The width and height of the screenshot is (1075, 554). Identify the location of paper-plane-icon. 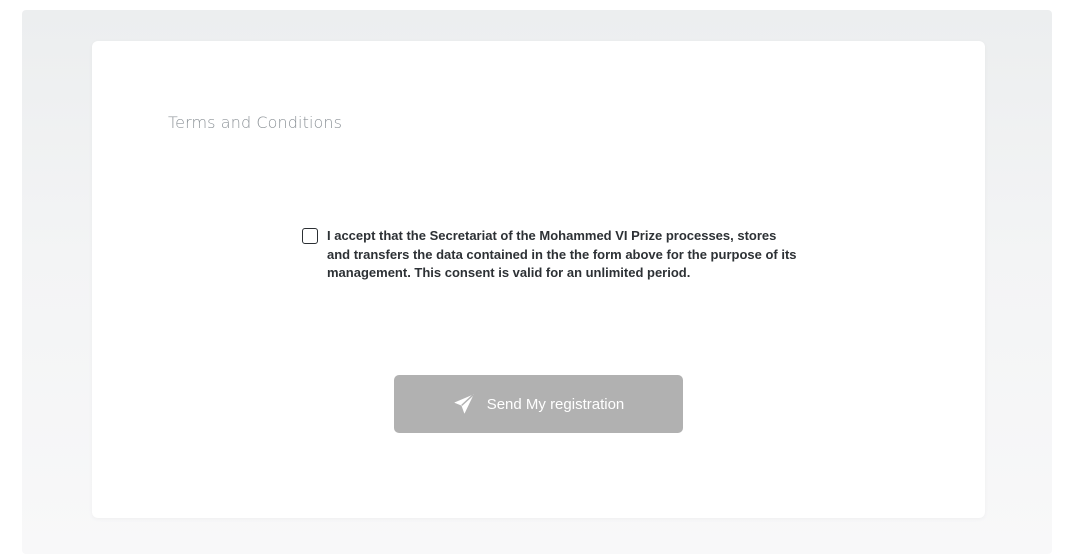
(464, 404).